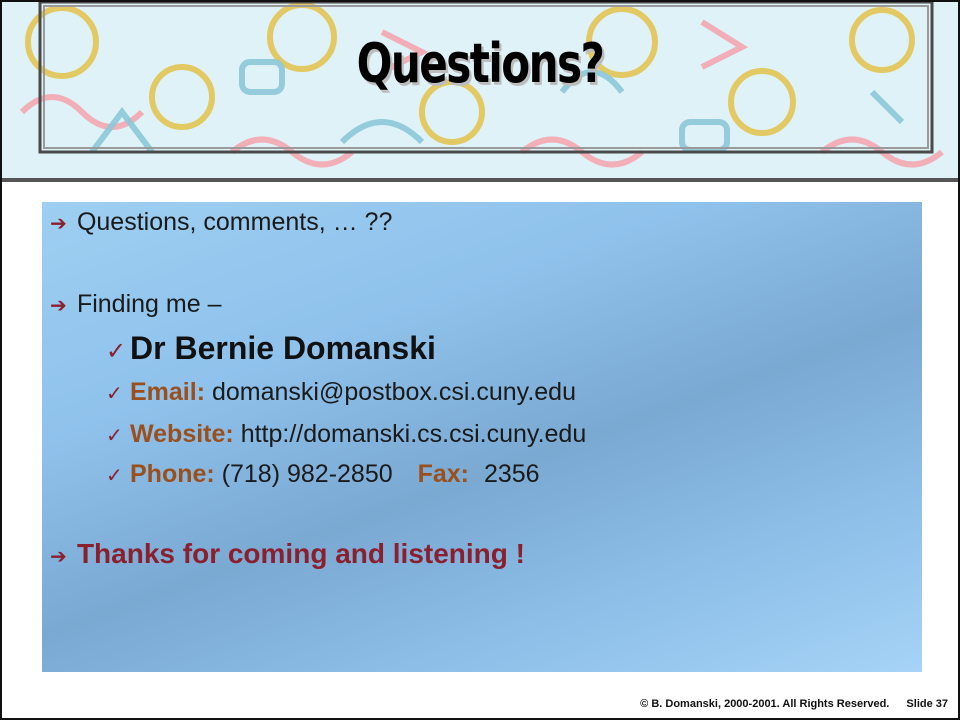  I want to click on phone-value: (718) 982-2850, so click(307, 474).